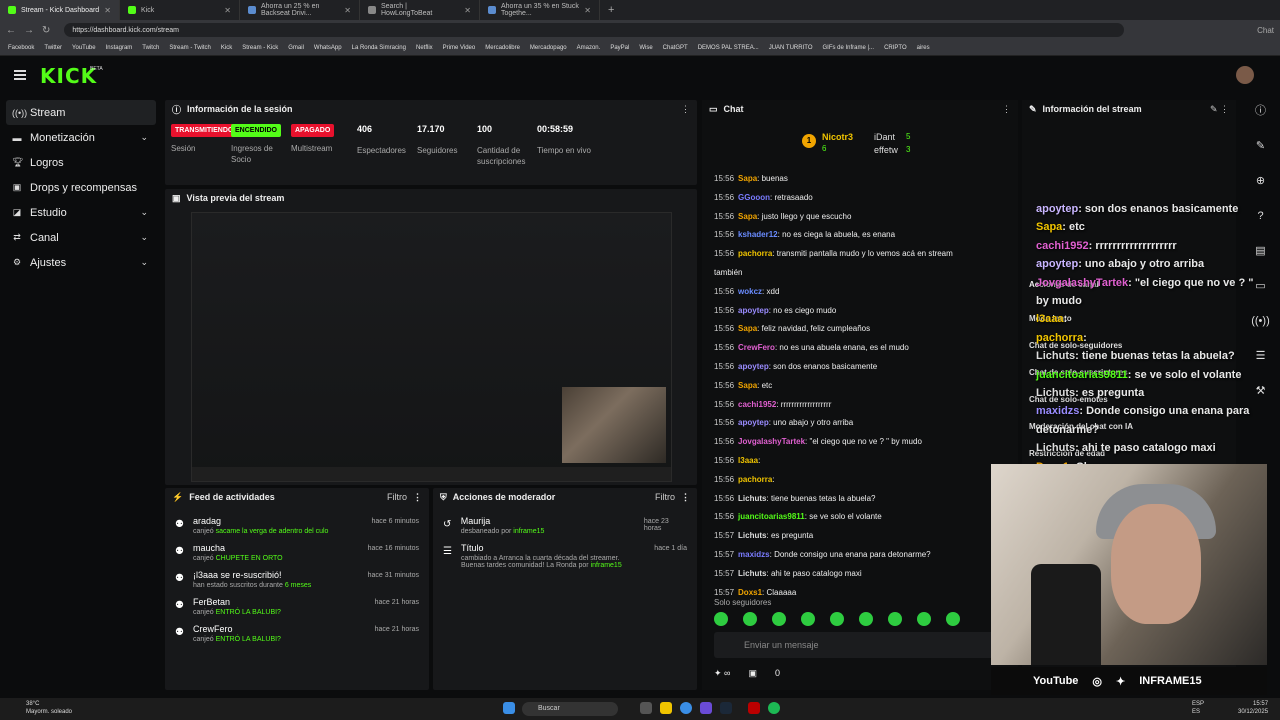 The image size is (1280, 720). What do you see at coordinates (540, 10) in the screenshot?
I see `browser-tab-steam-2: Ahorra un 35 % en Stuck Togethe... ✕` at bounding box center [540, 10].